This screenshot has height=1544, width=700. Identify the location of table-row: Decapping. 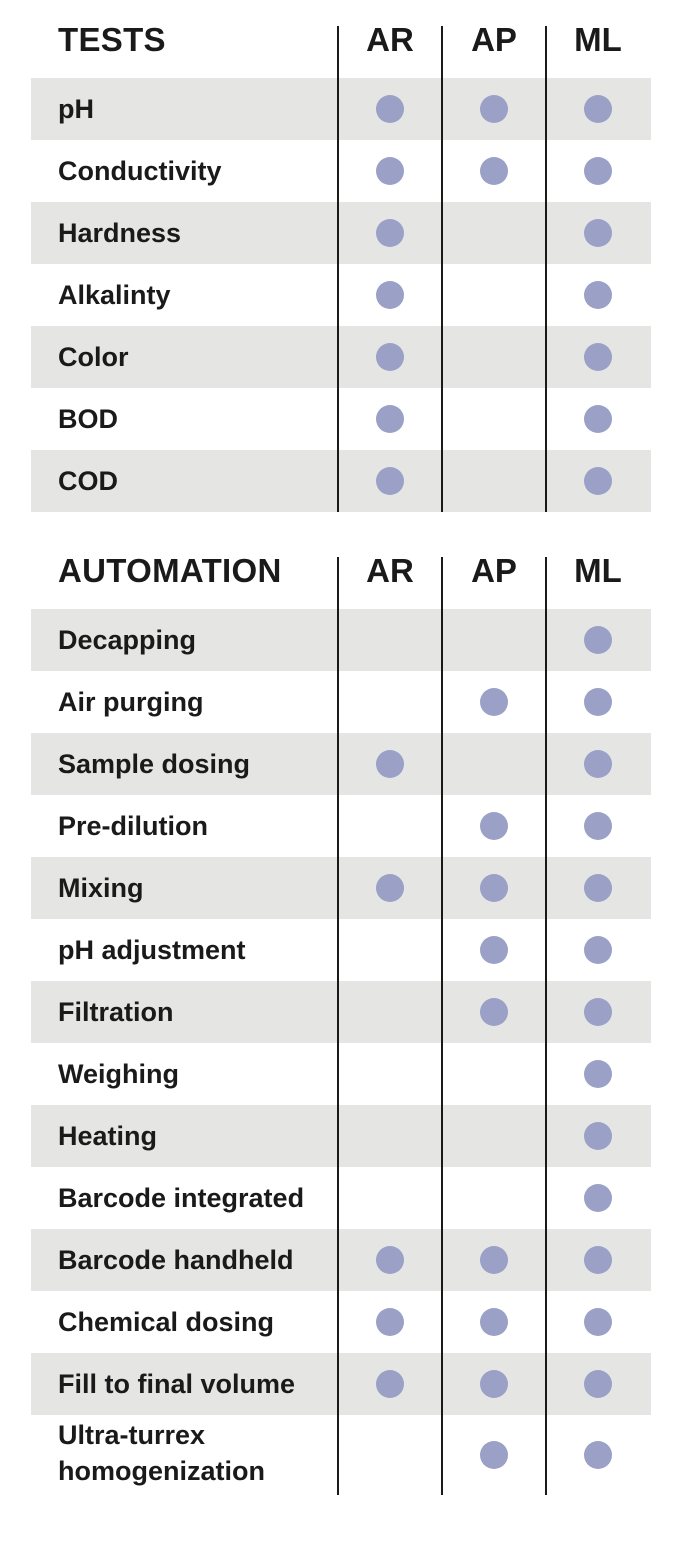
(341, 640).